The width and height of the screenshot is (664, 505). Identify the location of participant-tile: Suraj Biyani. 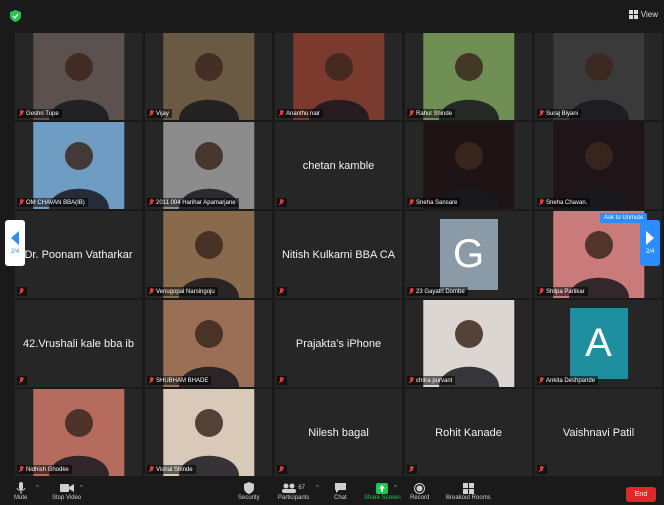
(598, 76).